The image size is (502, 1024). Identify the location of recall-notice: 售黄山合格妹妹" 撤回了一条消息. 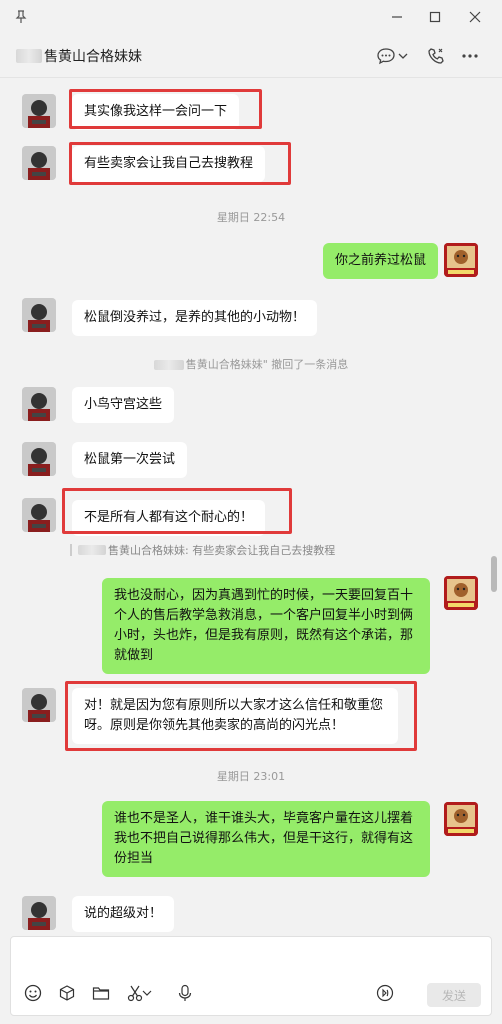
(251, 364).